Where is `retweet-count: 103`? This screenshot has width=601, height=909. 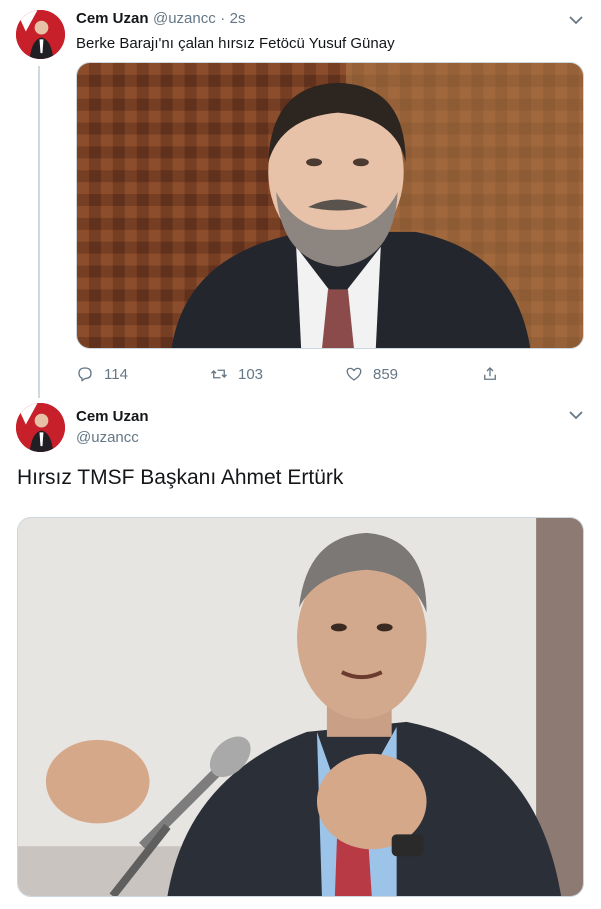
retweet-count: 103 is located at coordinates (251, 374).